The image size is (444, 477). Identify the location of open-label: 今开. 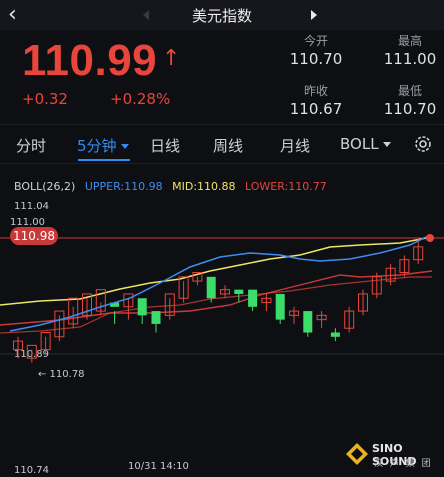
(315, 41).